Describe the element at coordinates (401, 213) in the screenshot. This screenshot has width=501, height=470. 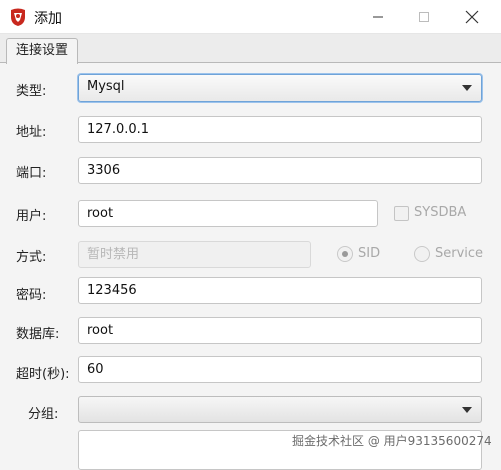
I see `sysdba-checkbox` at that location.